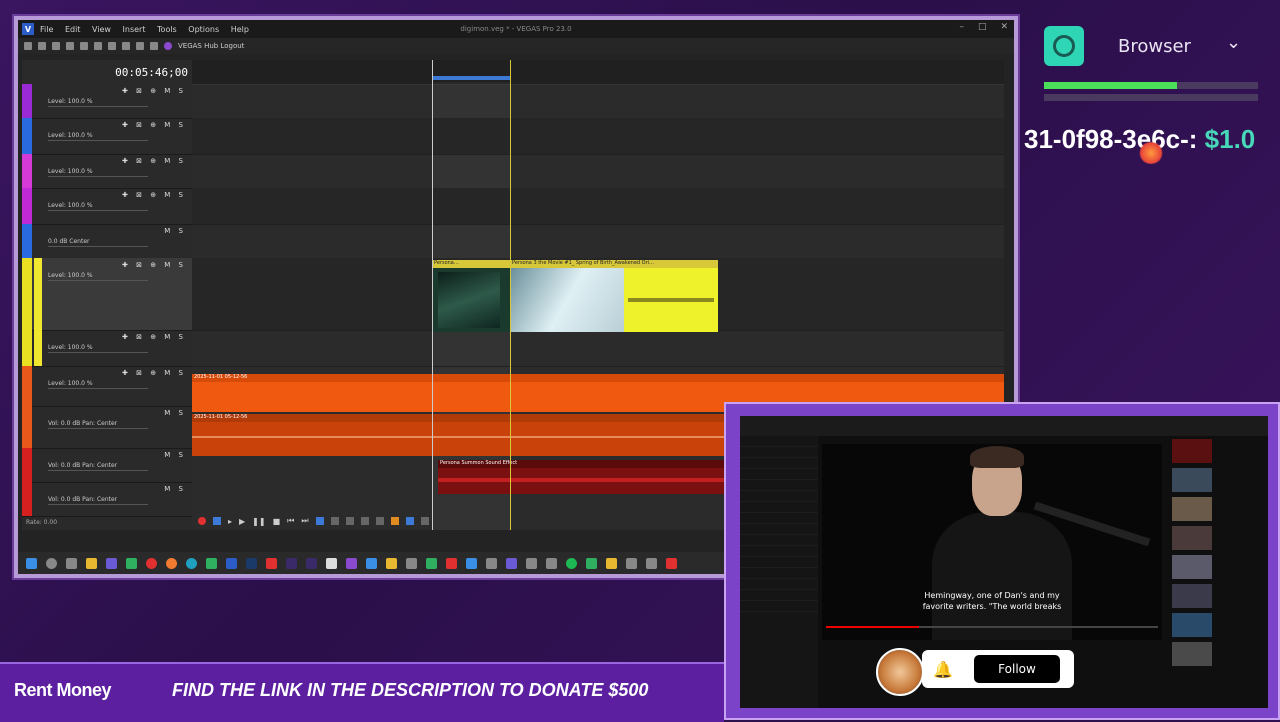  I want to click on premiere-icon, so click(291, 563).